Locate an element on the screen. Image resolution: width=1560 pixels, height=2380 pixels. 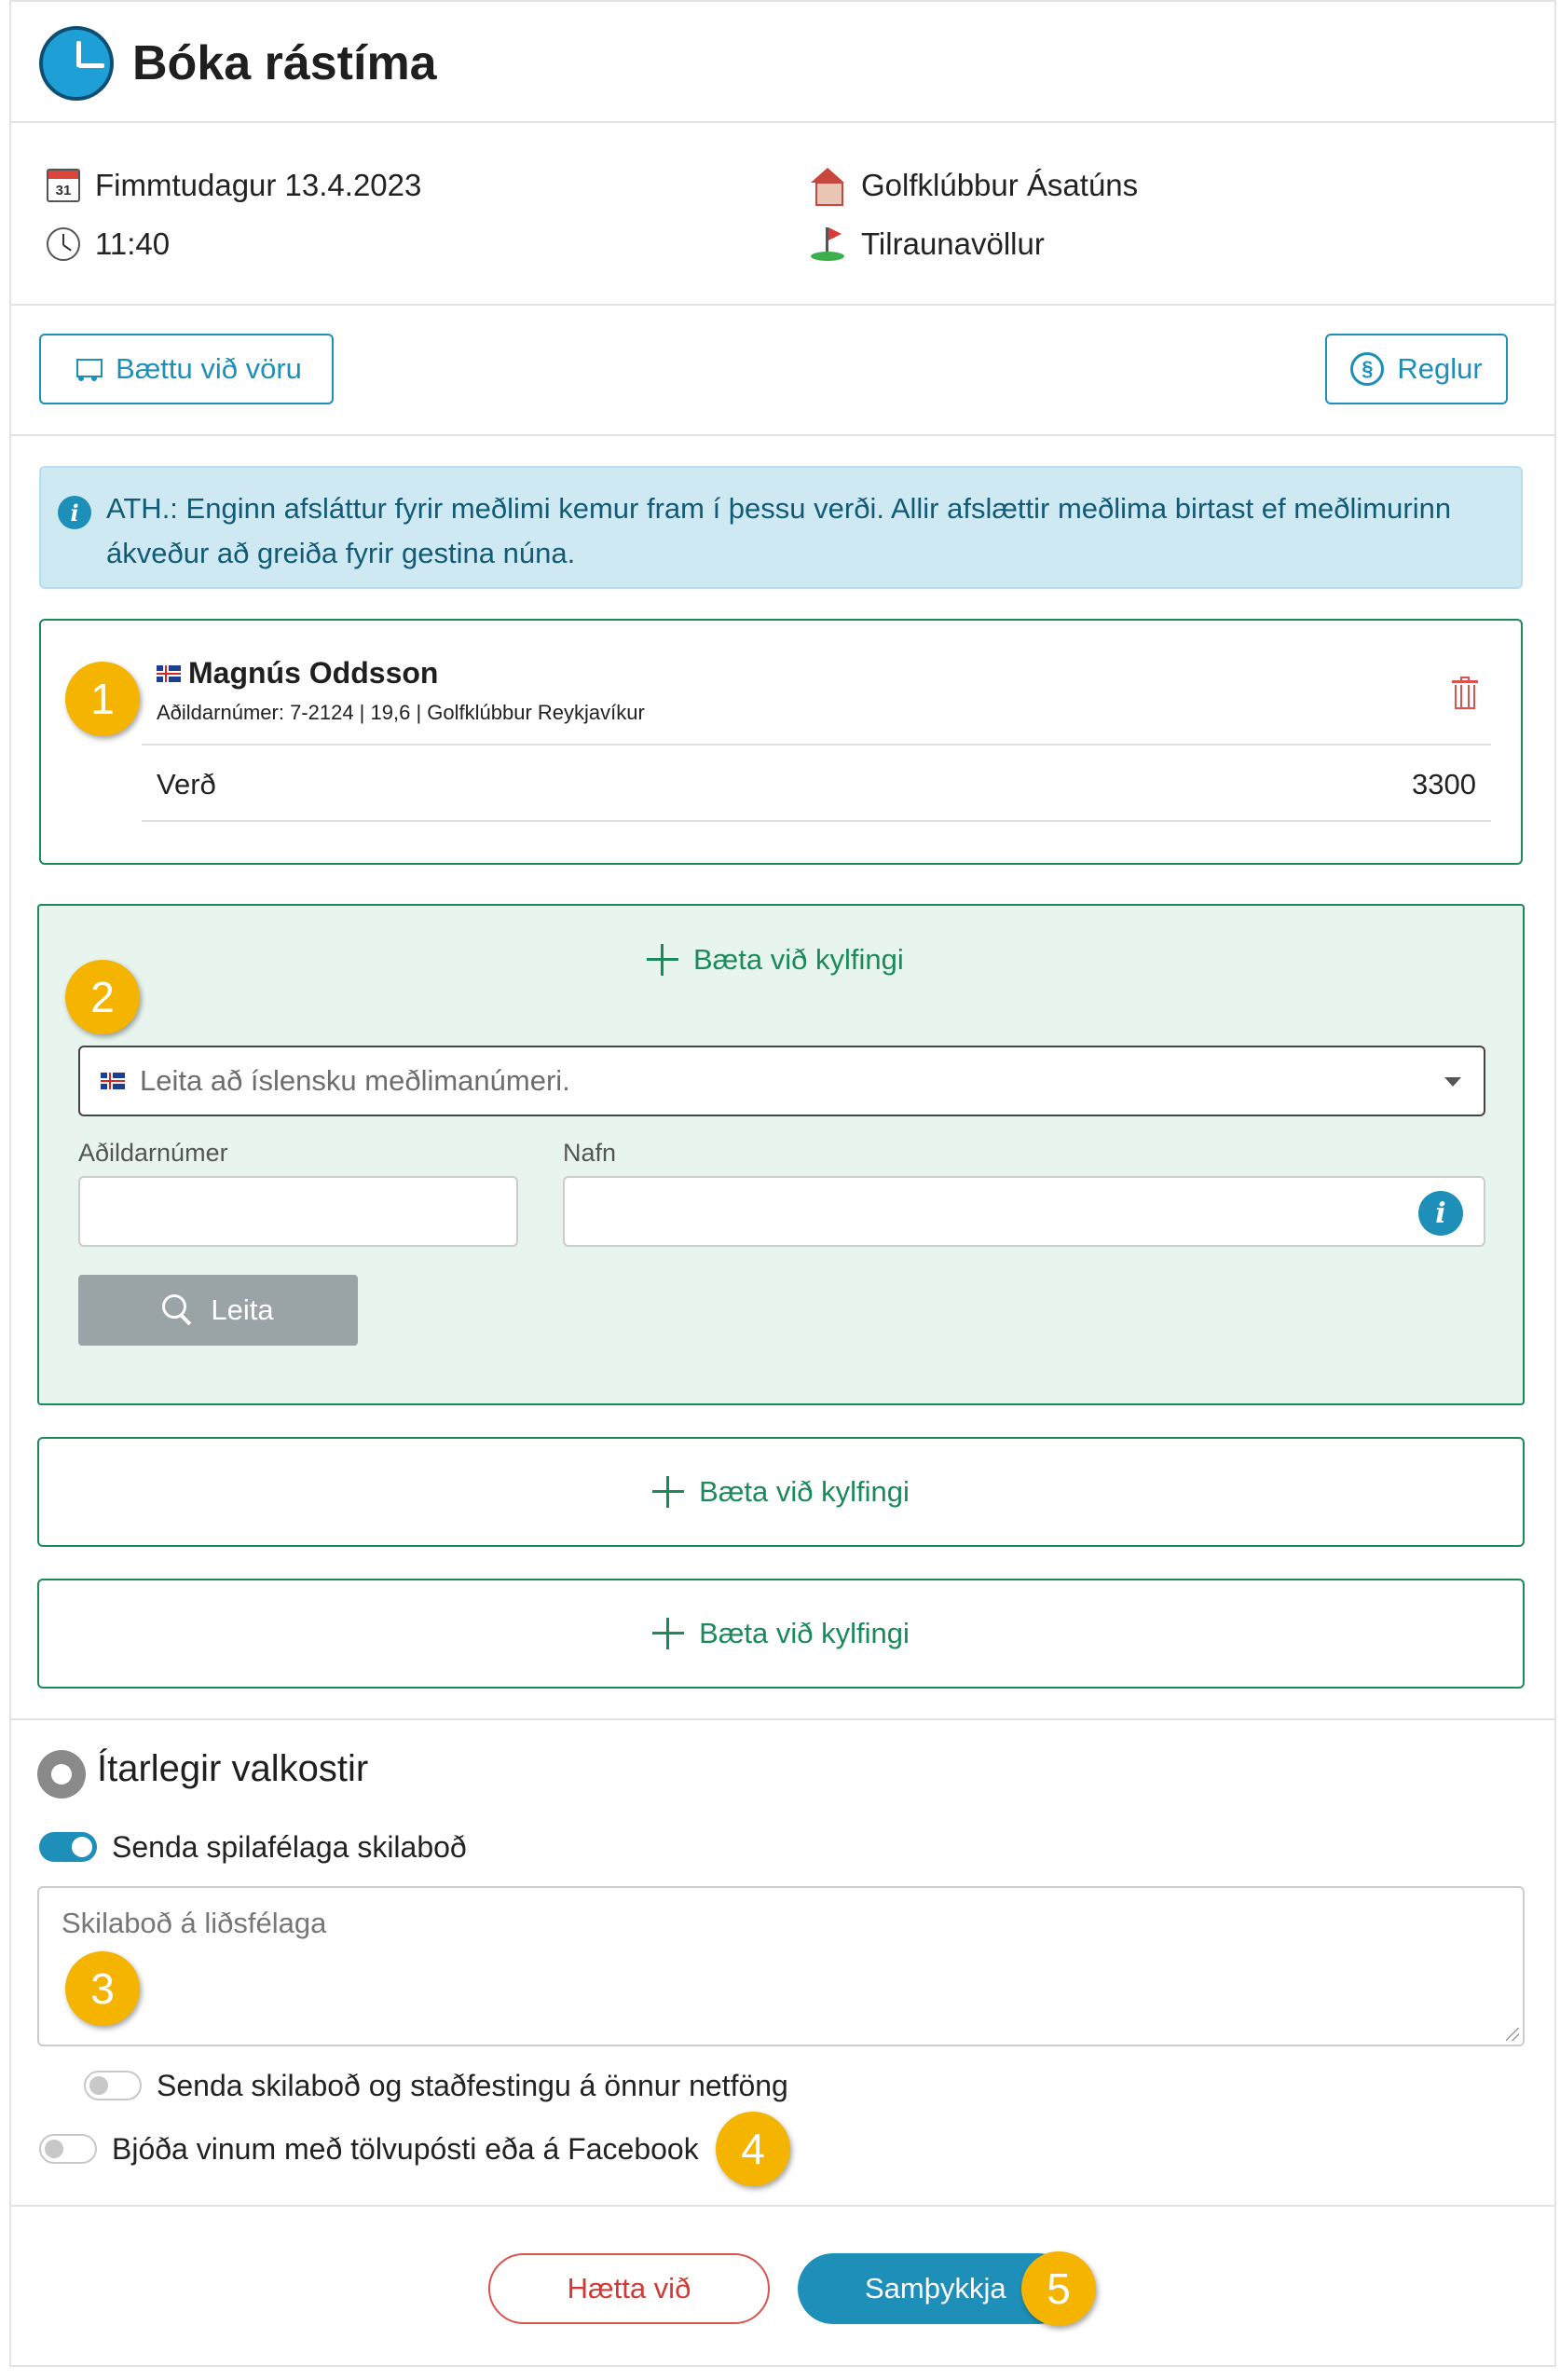
time-text: 11:40 is located at coordinates (133, 244).